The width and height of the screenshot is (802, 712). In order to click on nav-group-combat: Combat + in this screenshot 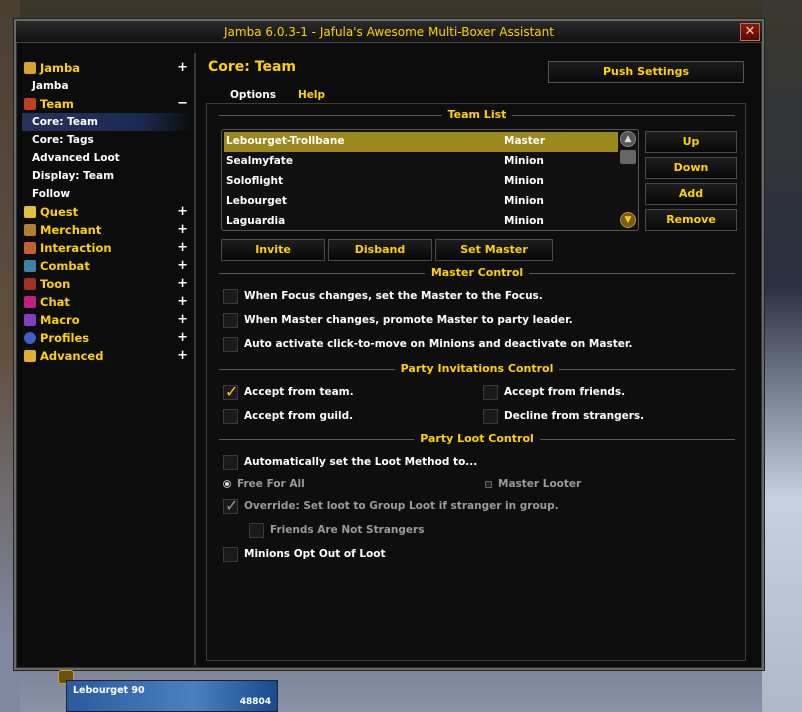, I will do `click(107, 266)`.